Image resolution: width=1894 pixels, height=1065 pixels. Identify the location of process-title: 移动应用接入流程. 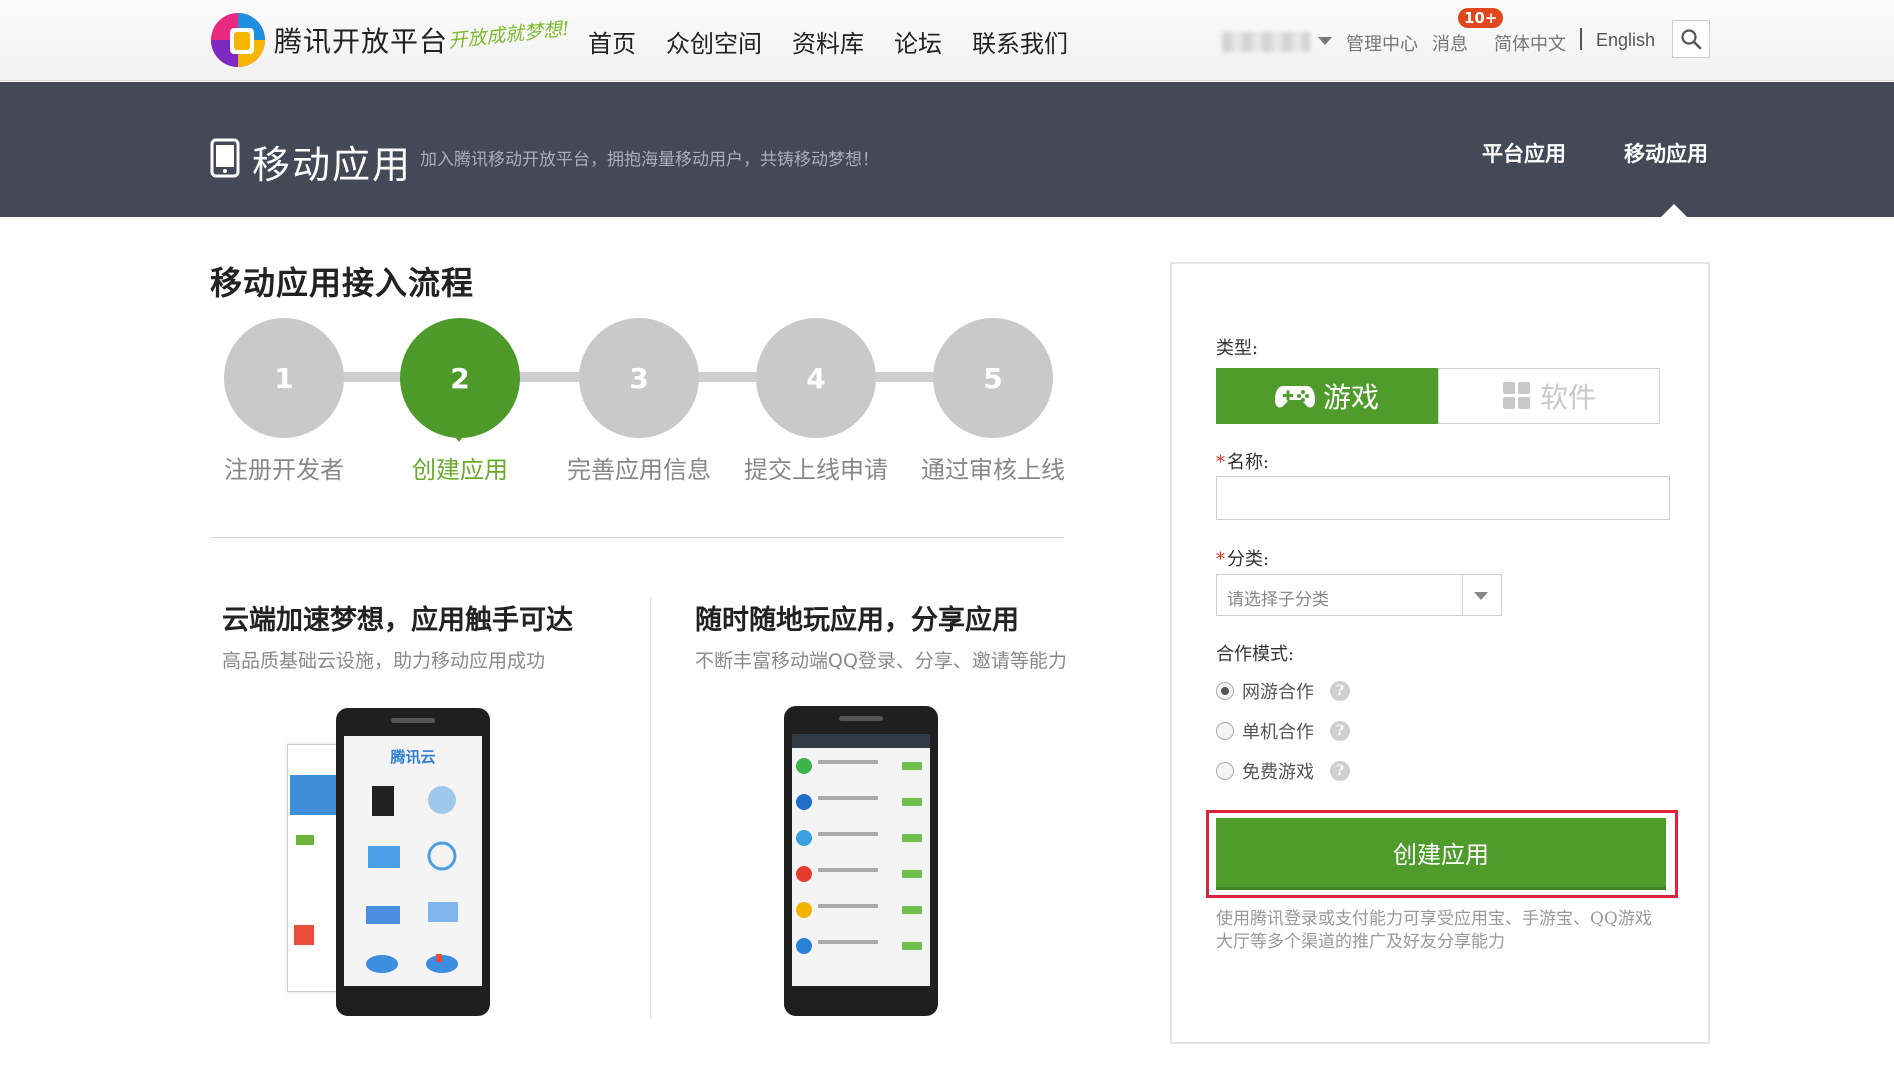
(342, 283).